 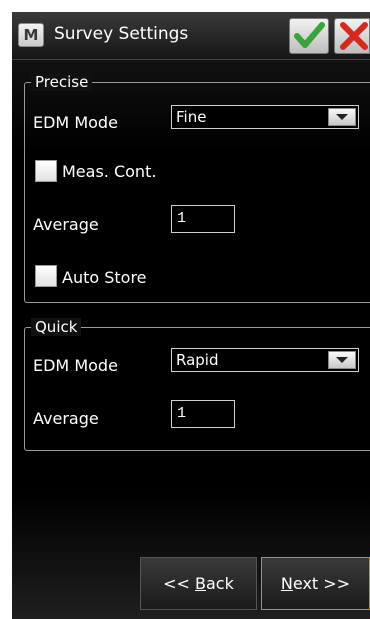 What do you see at coordinates (46, 171) in the screenshot?
I see `meas-cont-checkbox` at bounding box center [46, 171].